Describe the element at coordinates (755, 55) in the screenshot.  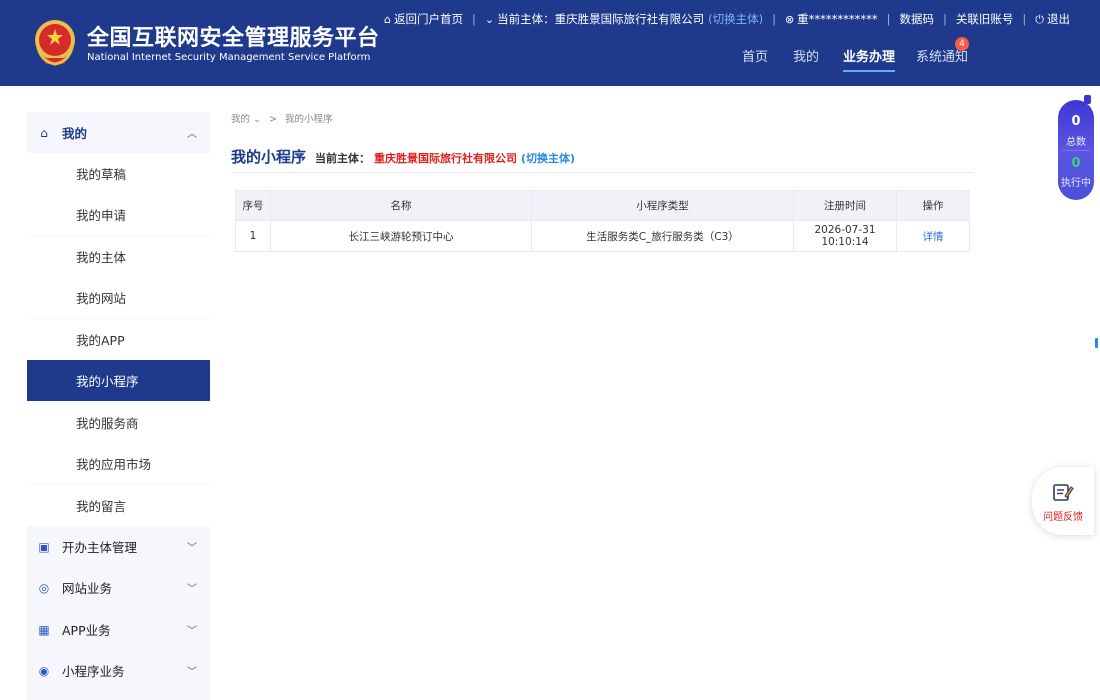
I see `nav-home: 首页` at that location.